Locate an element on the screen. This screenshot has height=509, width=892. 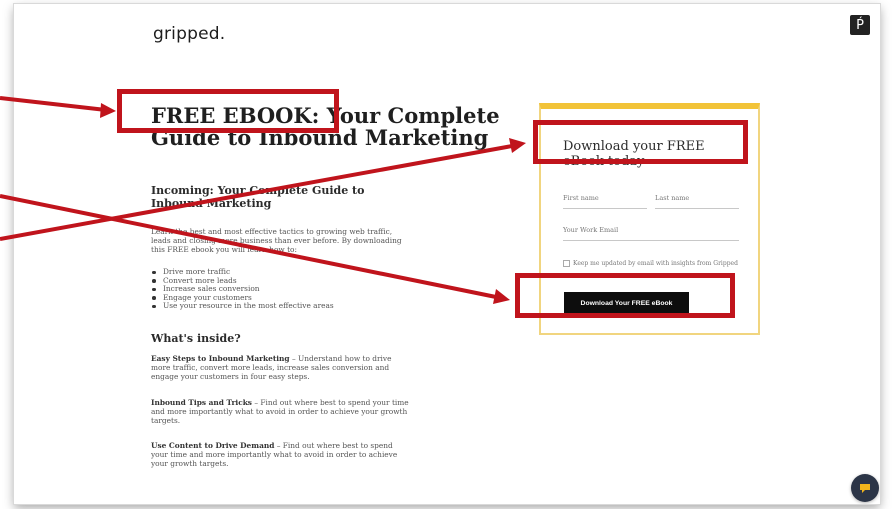
arrow-to-form-title is located at coordinates (256, 192).